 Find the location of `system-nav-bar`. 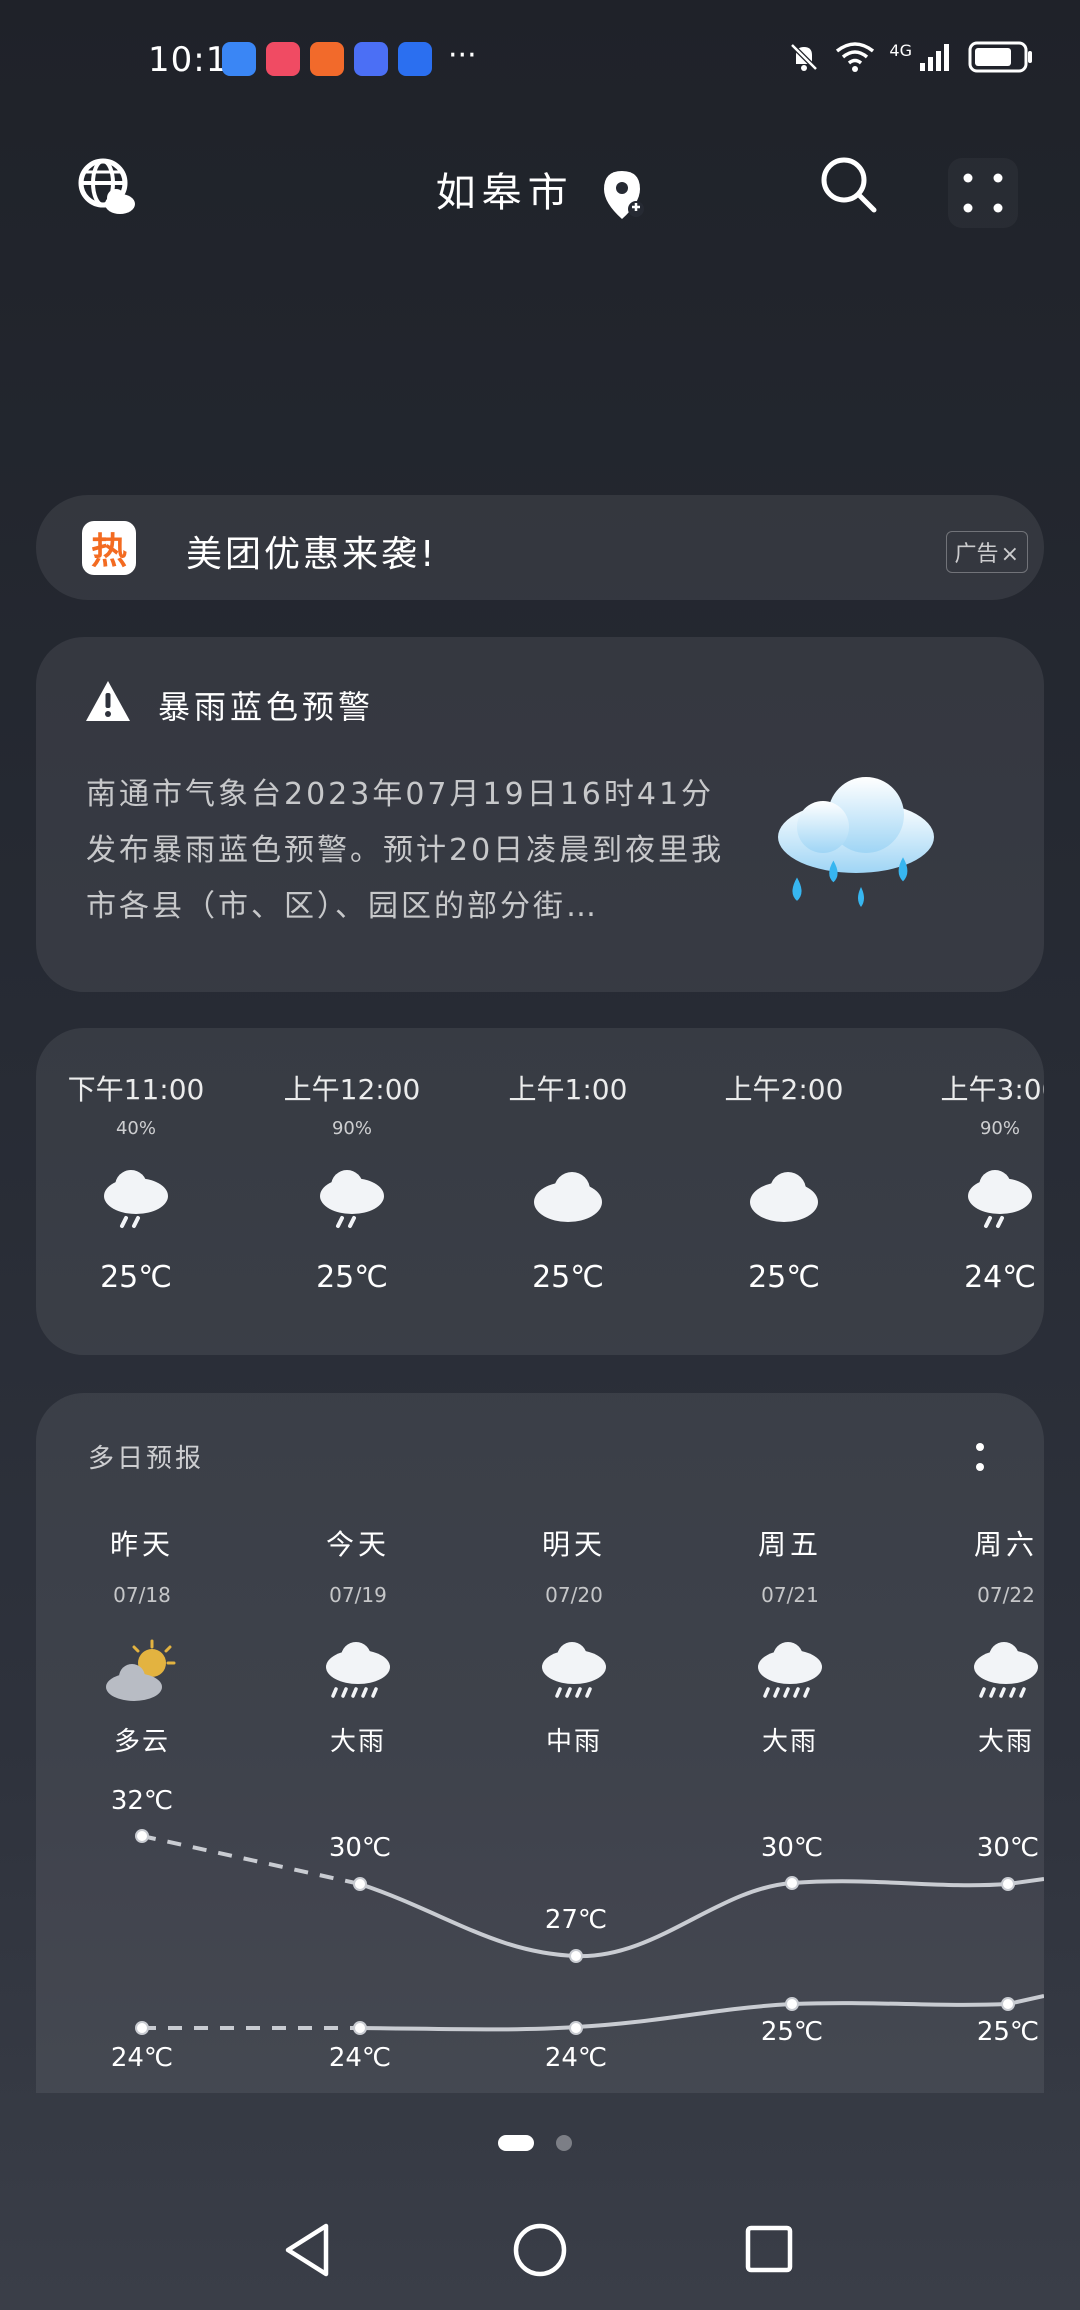

system-nav-bar is located at coordinates (540, 2250).